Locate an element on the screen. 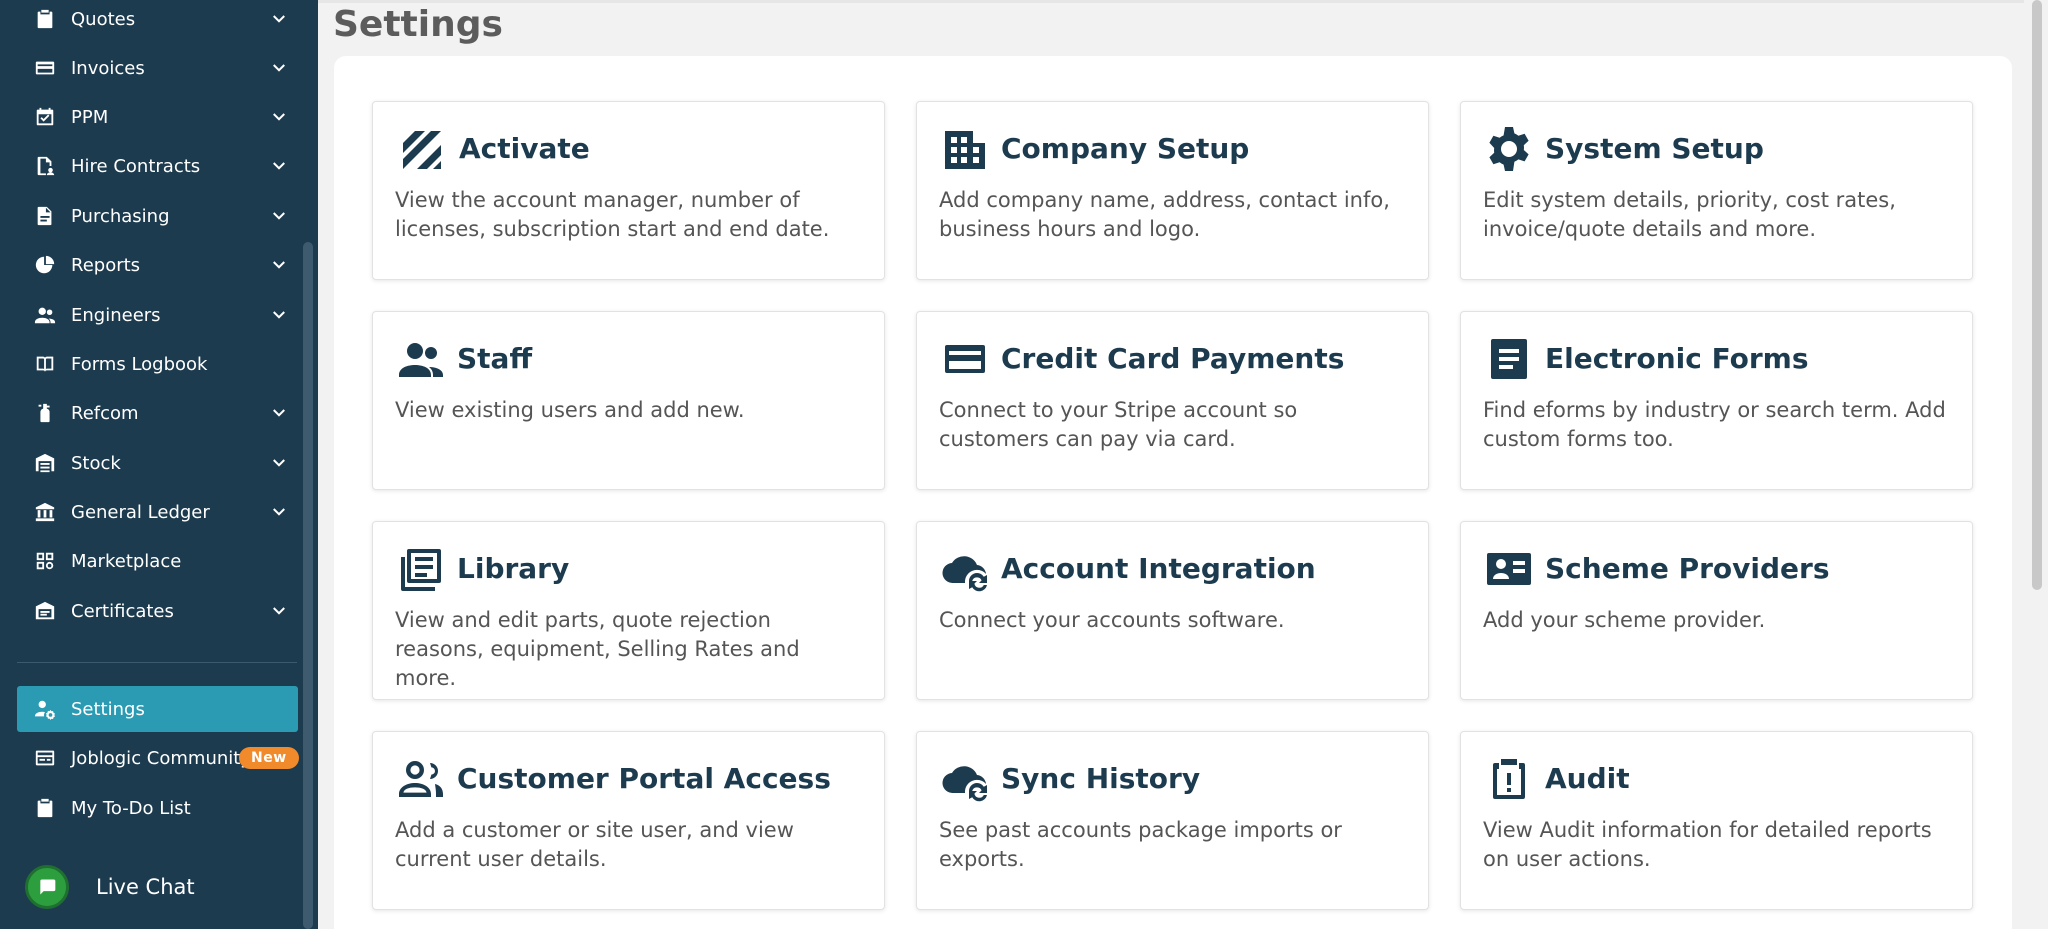  sidebar-item-label: Refcom is located at coordinates (105, 413).